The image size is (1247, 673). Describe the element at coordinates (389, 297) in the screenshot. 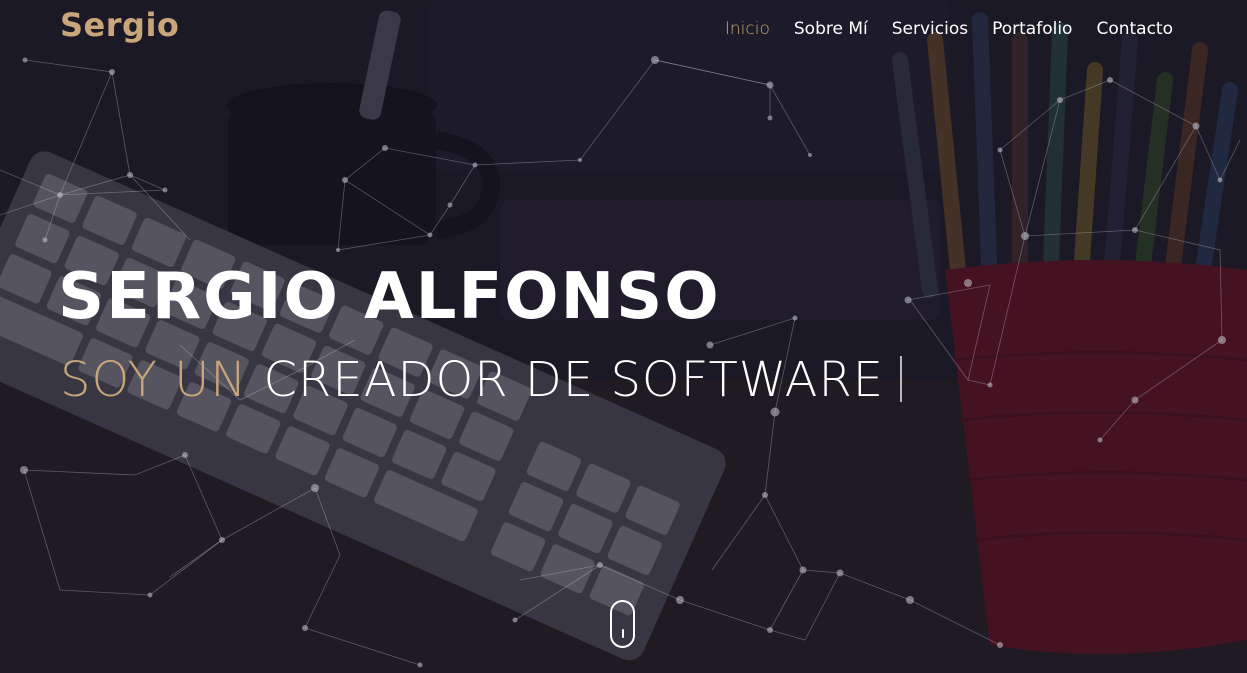

I see `hero-title: SERGIO ALFONSO` at that location.